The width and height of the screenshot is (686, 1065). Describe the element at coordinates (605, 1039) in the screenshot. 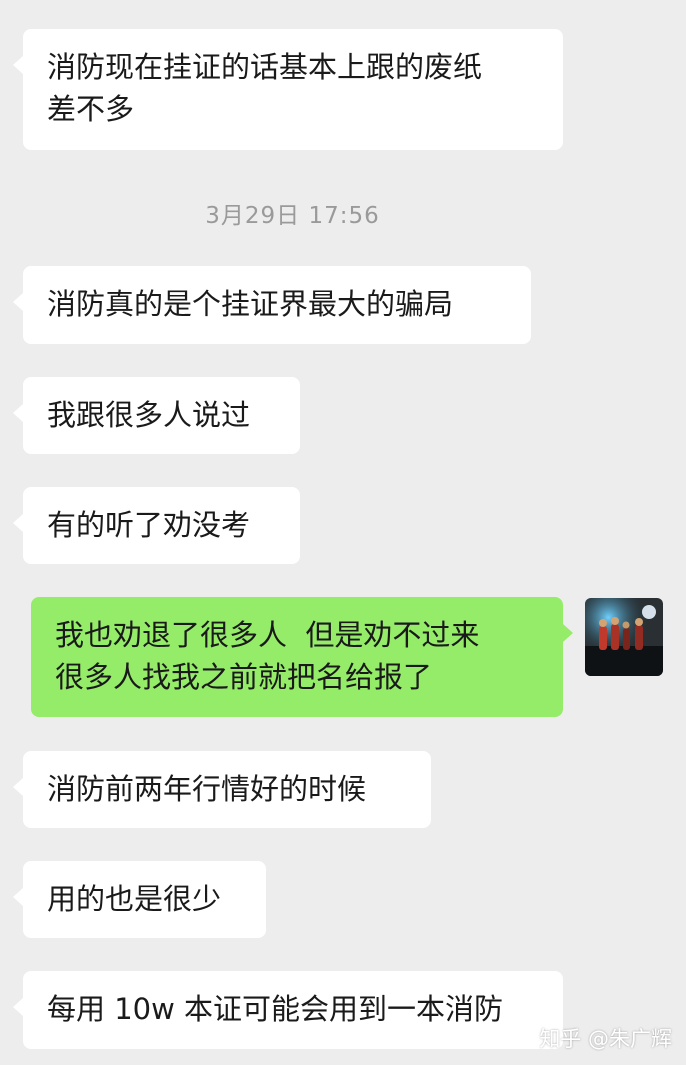

I see `watermark-text: 知乎 @朱广辉` at that location.